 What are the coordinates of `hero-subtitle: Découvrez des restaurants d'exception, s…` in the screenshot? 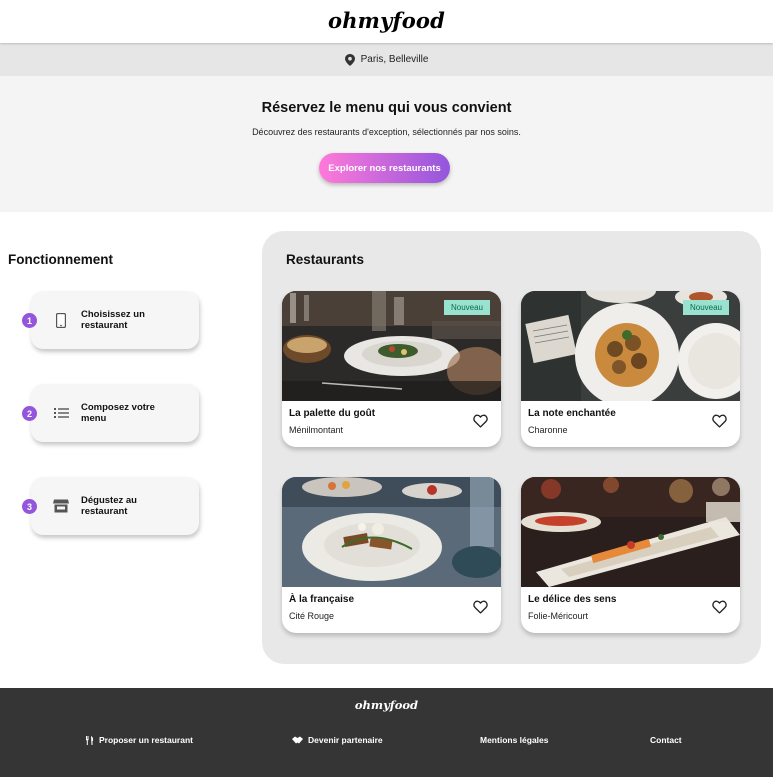 It's located at (386, 132).